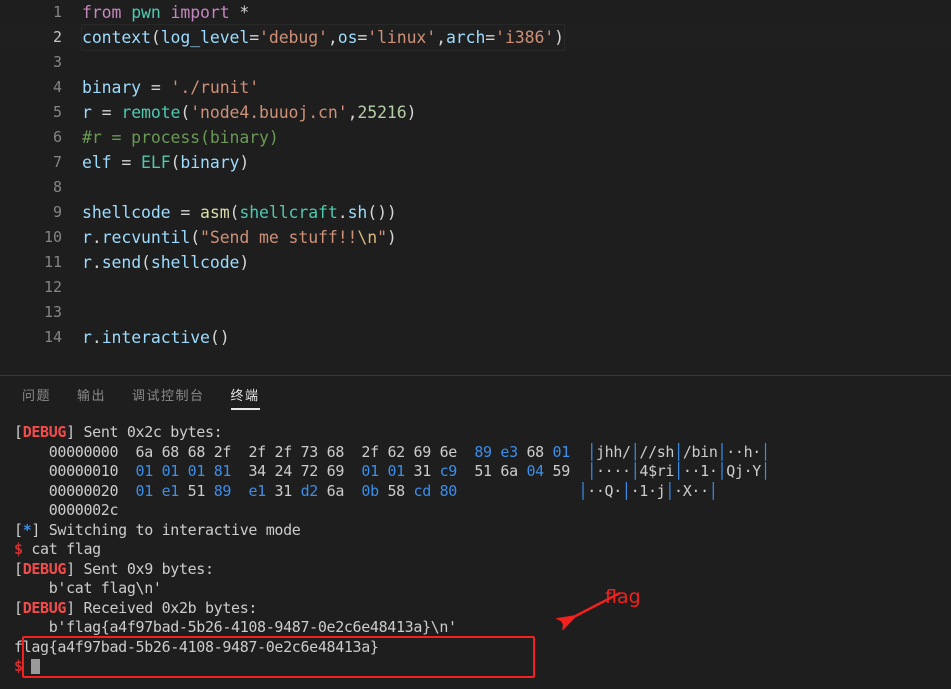 The image size is (951, 689). I want to click on tab-terminal: 终端, so click(245, 394).